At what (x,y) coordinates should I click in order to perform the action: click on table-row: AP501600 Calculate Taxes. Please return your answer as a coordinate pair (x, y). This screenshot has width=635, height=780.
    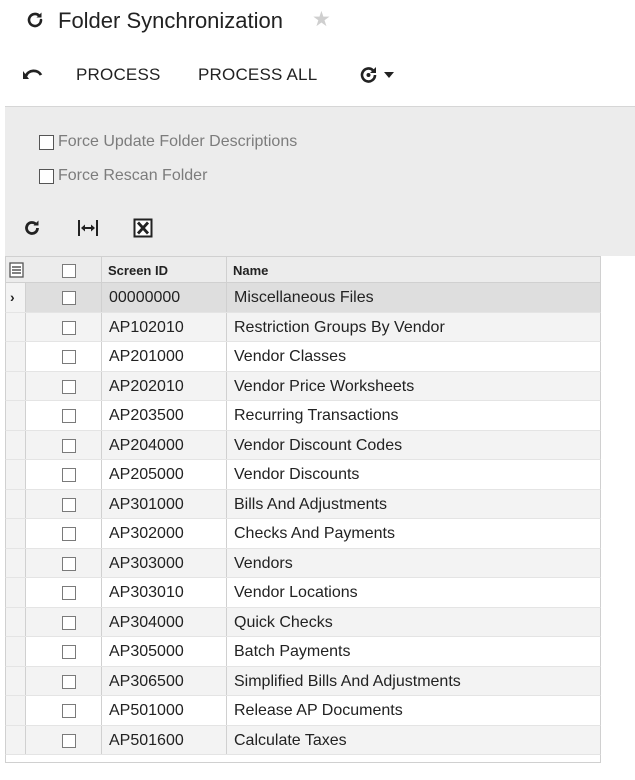
    Looking at the image, I should click on (303, 740).